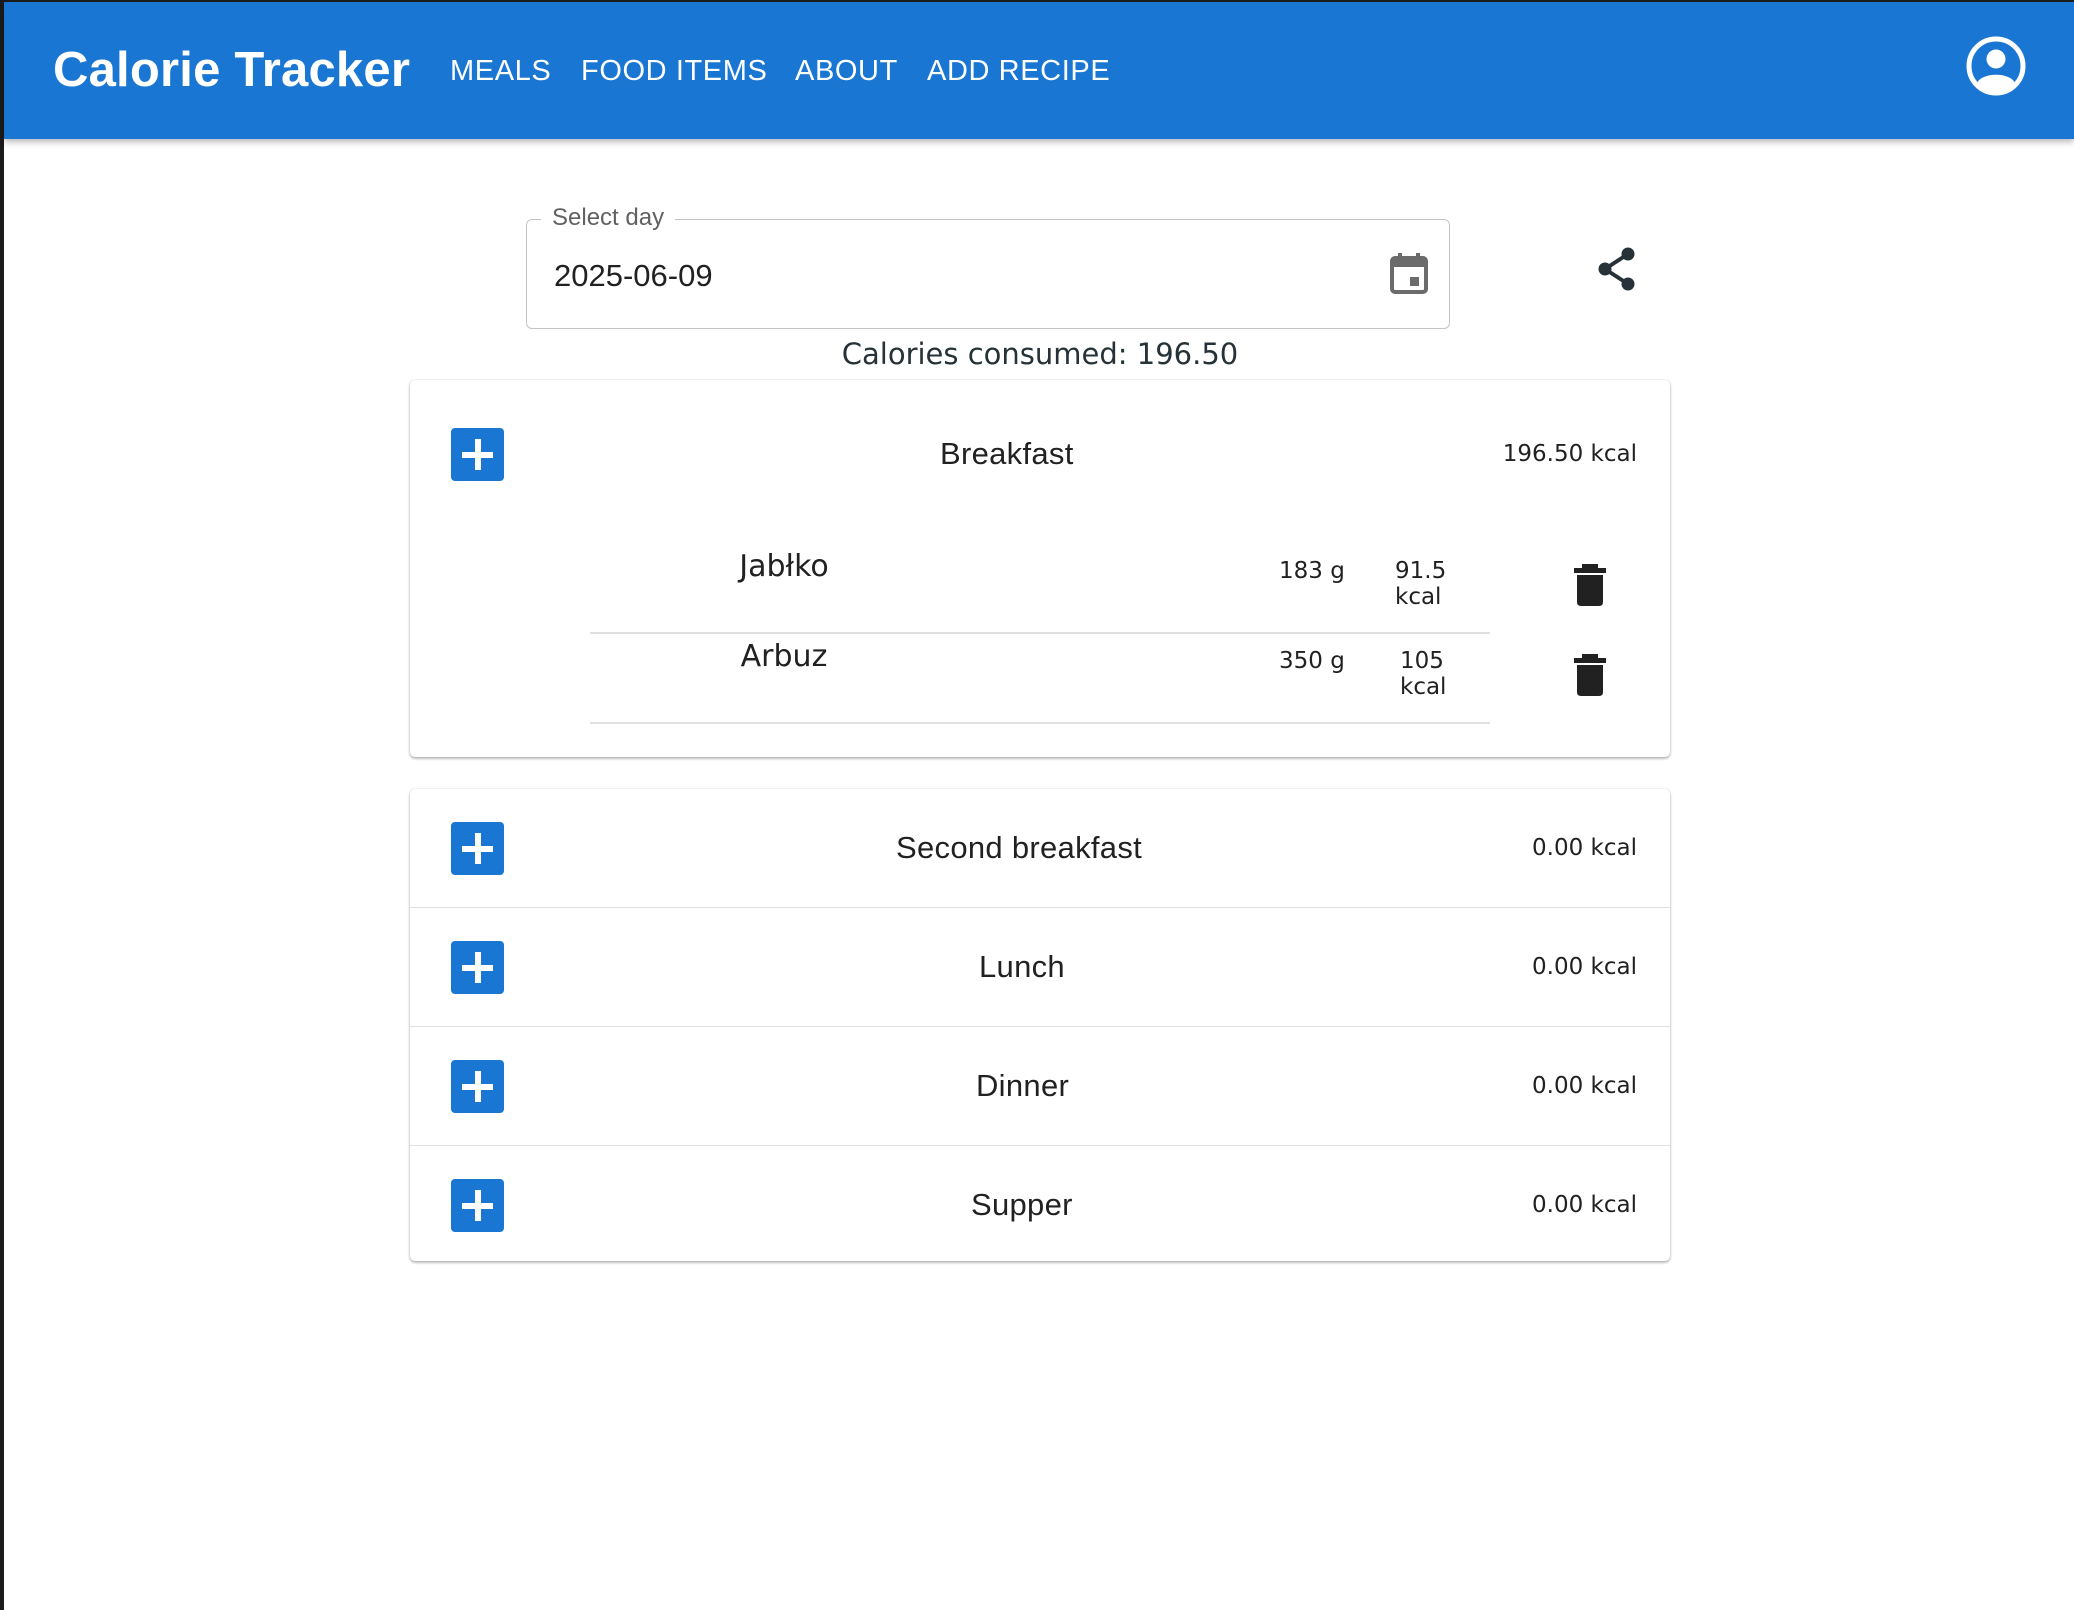 The height and width of the screenshot is (1610, 2074). Describe the element at coordinates (1423, 674) in the screenshot. I see `food-item-kcal: 105 kcal` at that location.